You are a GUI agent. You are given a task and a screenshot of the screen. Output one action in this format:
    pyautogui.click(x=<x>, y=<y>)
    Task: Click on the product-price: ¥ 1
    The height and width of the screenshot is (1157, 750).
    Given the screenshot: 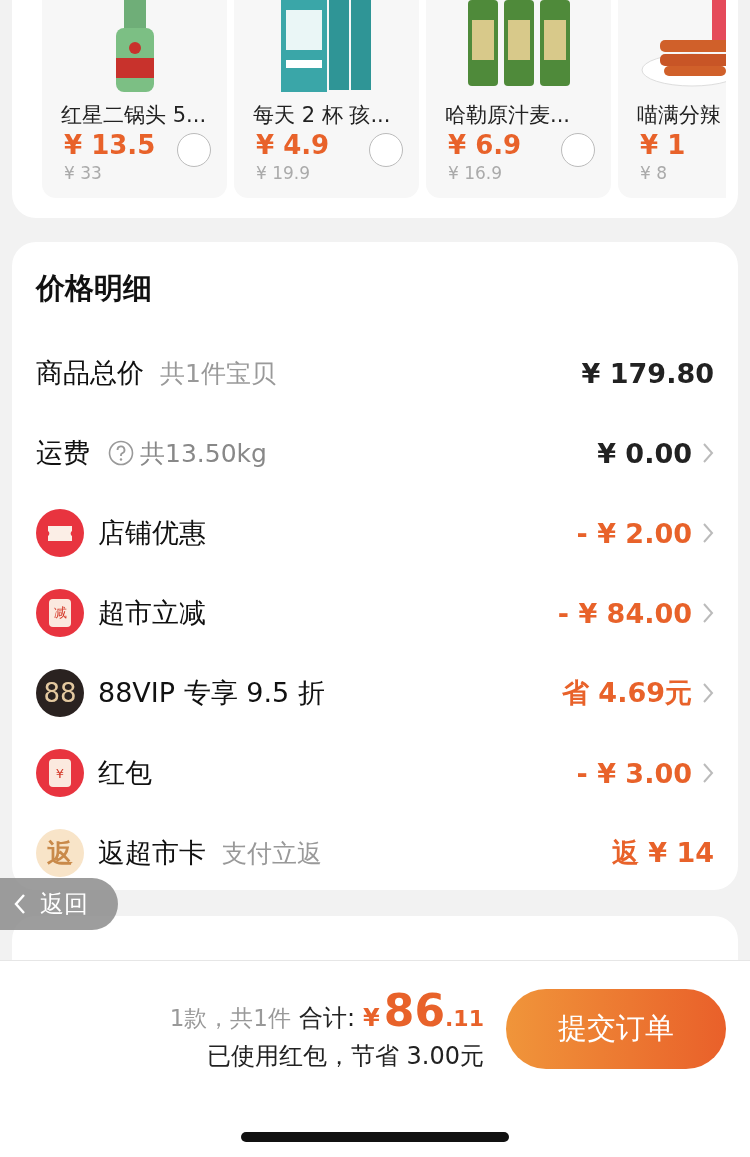 What is the action you would take?
    pyautogui.click(x=663, y=145)
    